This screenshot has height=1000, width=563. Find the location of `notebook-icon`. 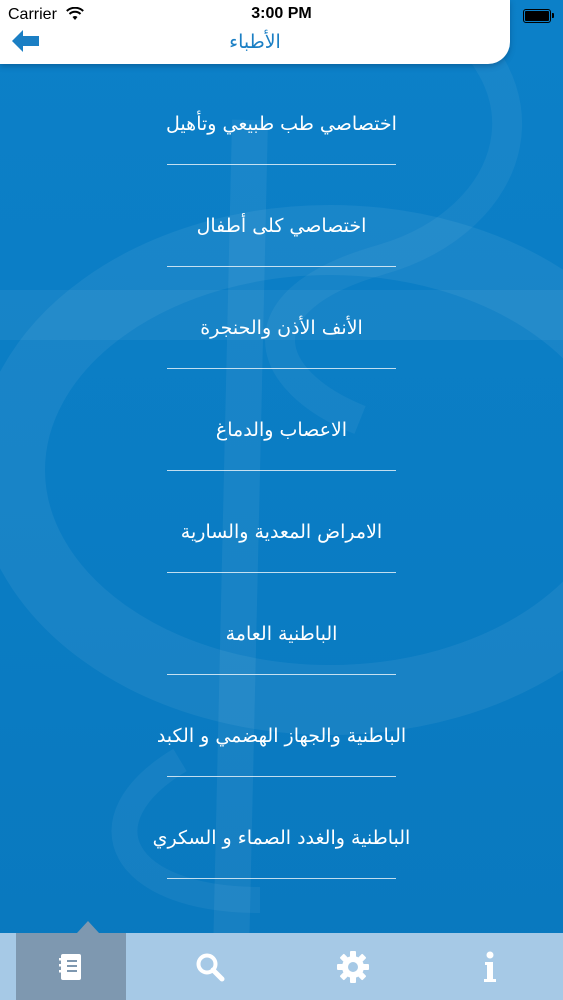

notebook-icon is located at coordinates (70, 966).